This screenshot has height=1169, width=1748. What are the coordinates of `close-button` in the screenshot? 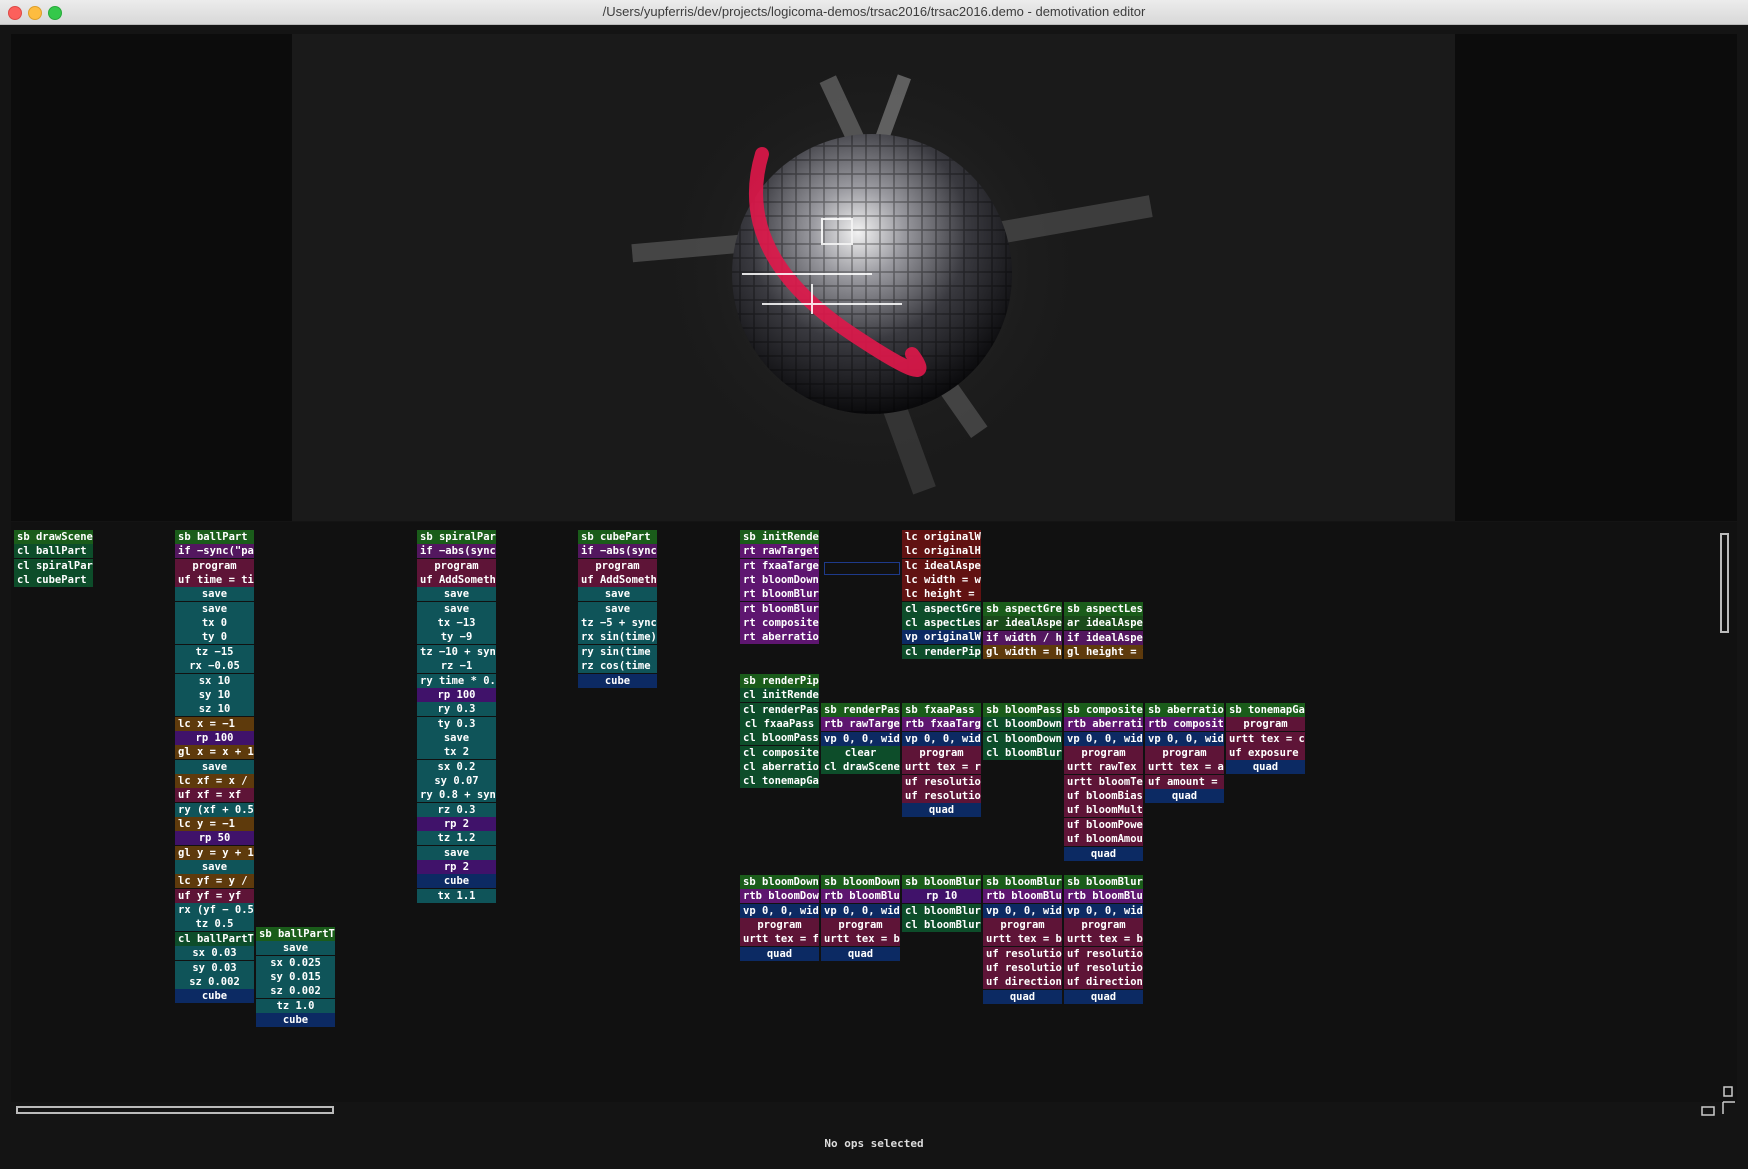 It's located at (15, 13).